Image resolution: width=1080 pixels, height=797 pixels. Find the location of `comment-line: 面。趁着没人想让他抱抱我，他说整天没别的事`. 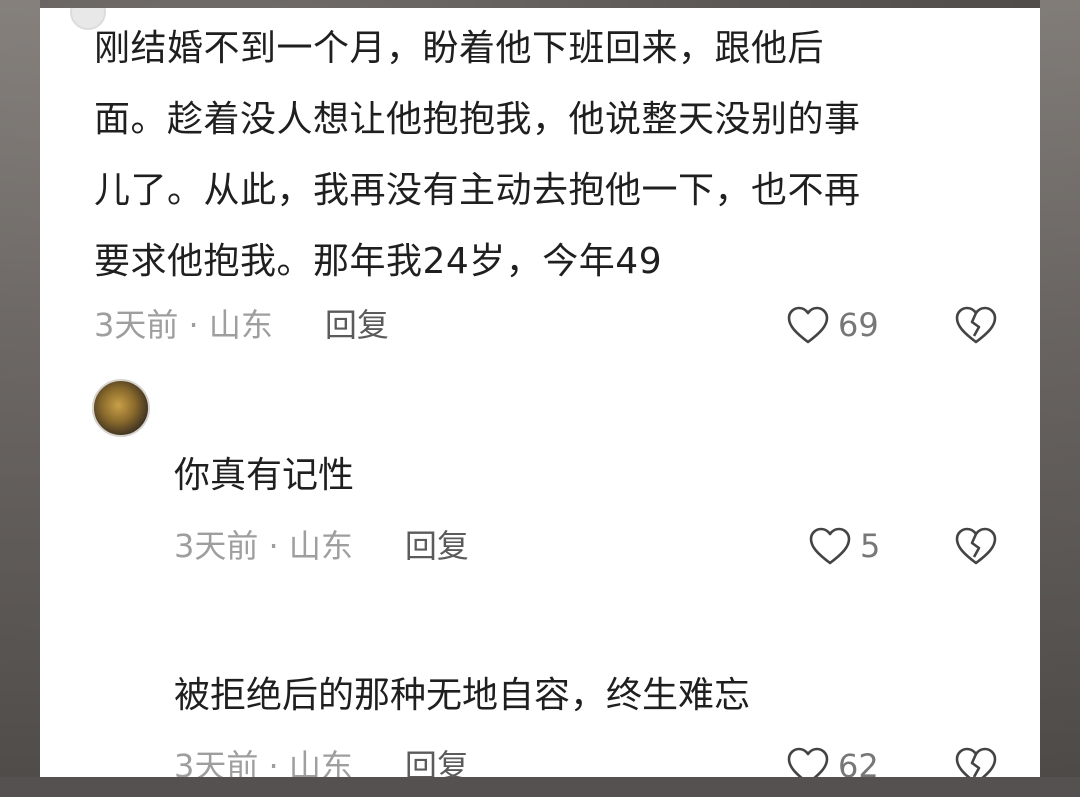

comment-line: 面。趁着没人想让他抱抱我，他说整天没别的事 is located at coordinates (477, 119).